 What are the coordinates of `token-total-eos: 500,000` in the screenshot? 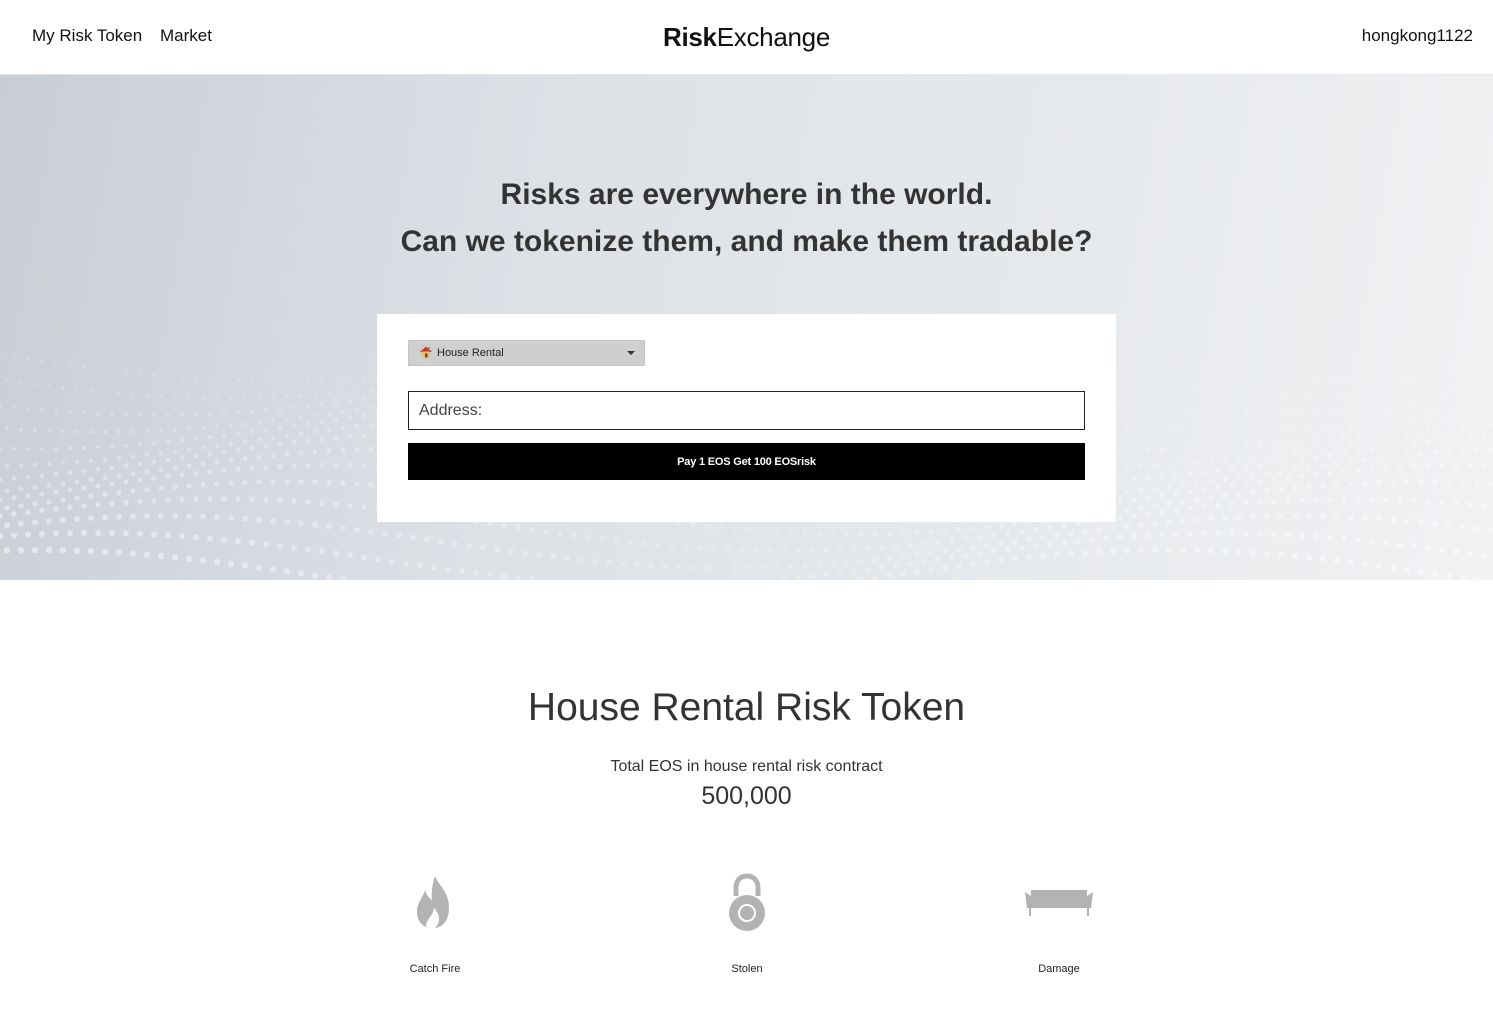 It's located at (746, 796).